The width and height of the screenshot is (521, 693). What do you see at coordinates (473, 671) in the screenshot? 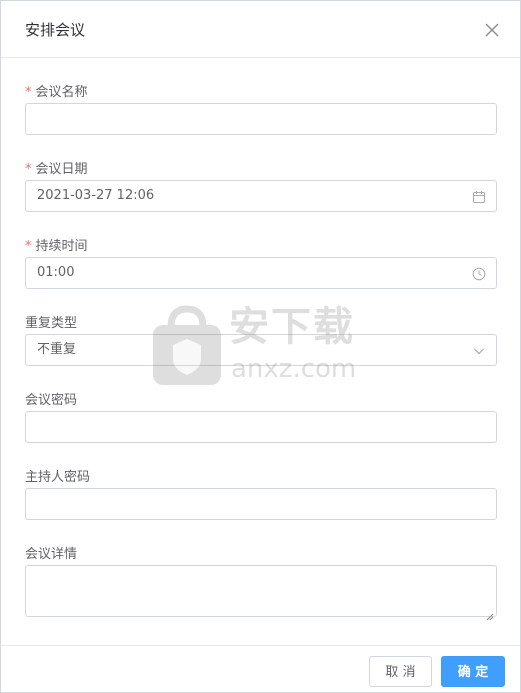
I see `confirm-button: 确 定` at bounding box center [473, 671].